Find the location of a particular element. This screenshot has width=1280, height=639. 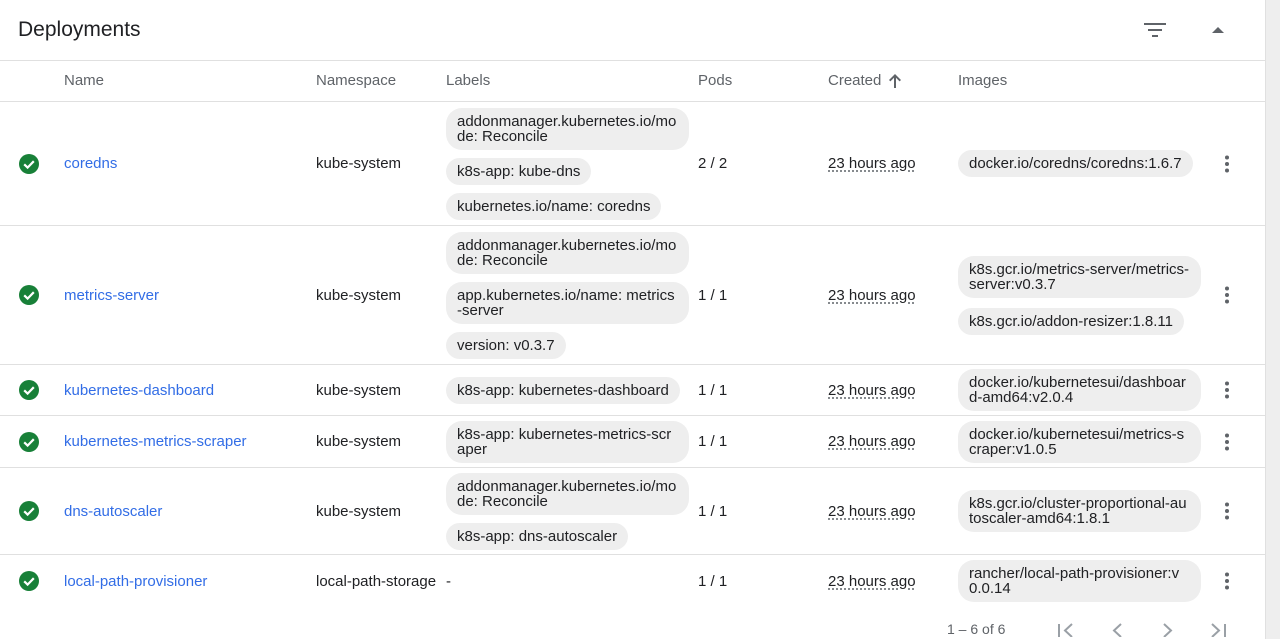

column-header-created: Created is located at coordinates (865, 81).